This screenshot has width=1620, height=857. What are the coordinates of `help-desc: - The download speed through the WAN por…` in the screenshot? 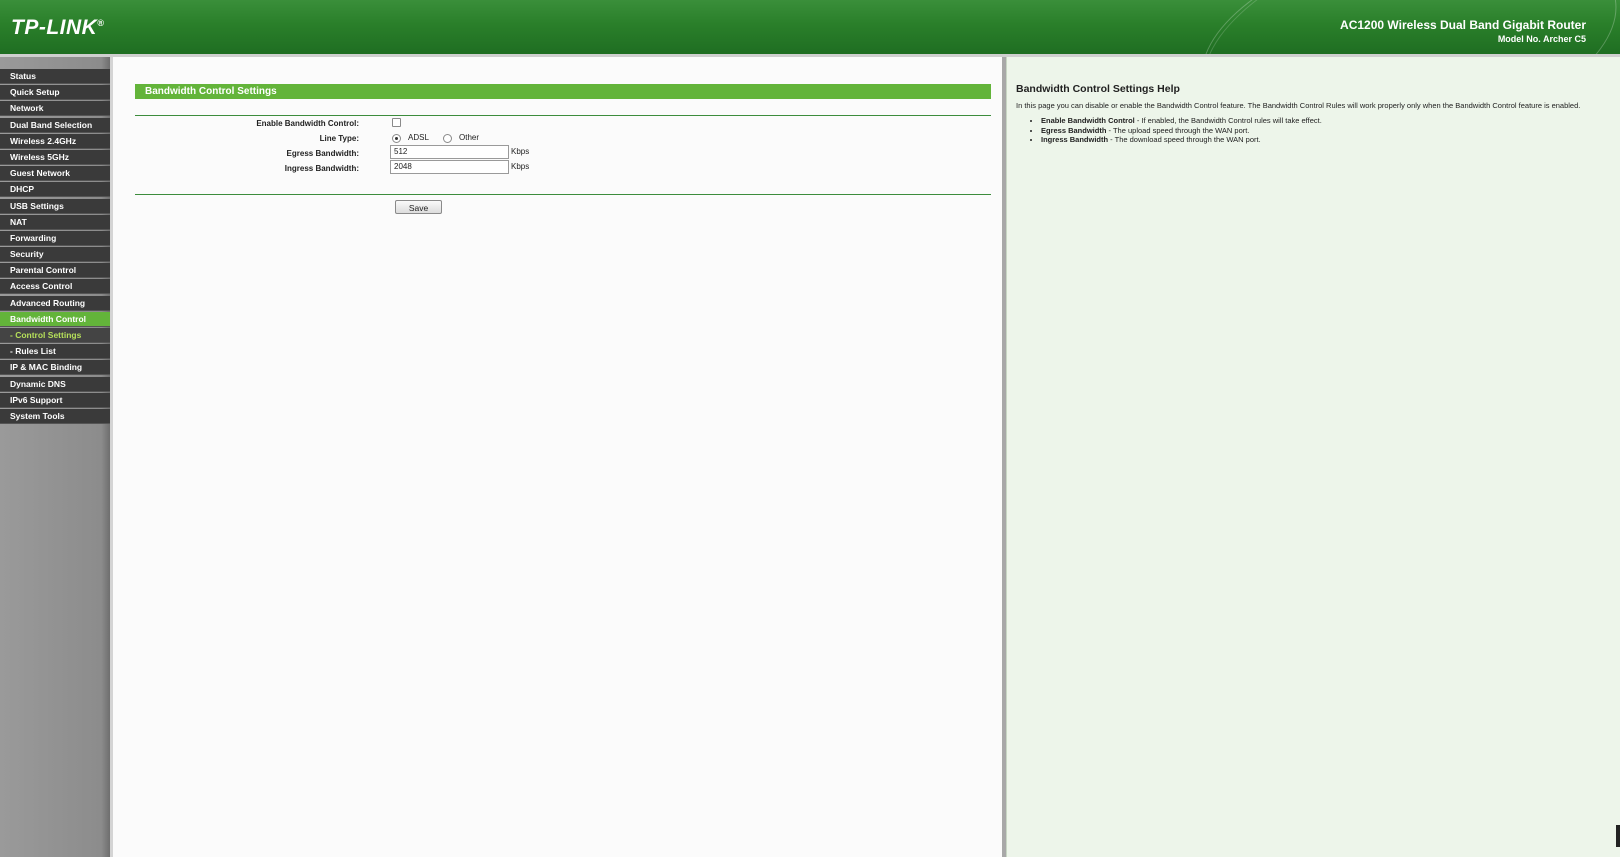 It's located at (1184, 139).